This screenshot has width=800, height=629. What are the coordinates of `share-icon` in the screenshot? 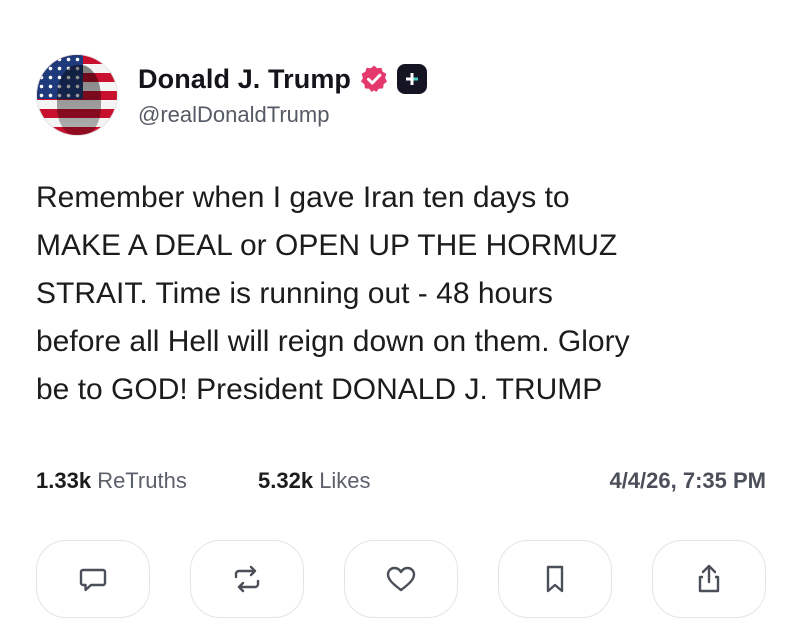 It's located at (709, 578).